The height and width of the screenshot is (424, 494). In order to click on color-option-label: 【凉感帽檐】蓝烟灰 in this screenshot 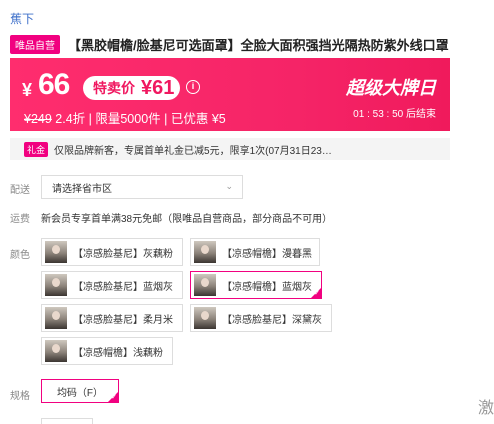, I will do `click(267, 287)`.